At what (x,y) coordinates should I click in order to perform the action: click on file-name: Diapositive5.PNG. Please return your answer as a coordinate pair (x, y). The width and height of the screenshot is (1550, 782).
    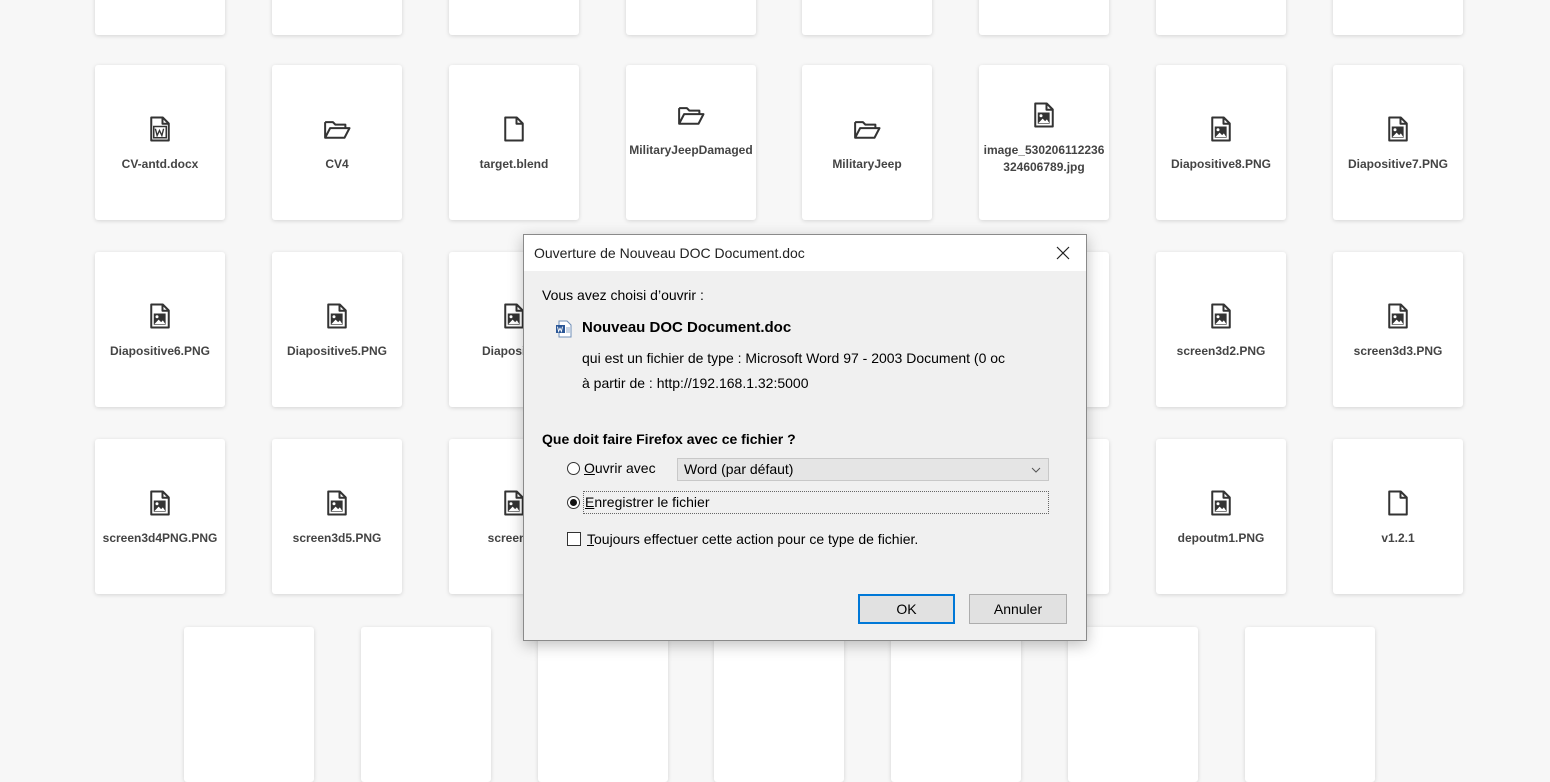
    Looking at the image, I should click on (337, 351).